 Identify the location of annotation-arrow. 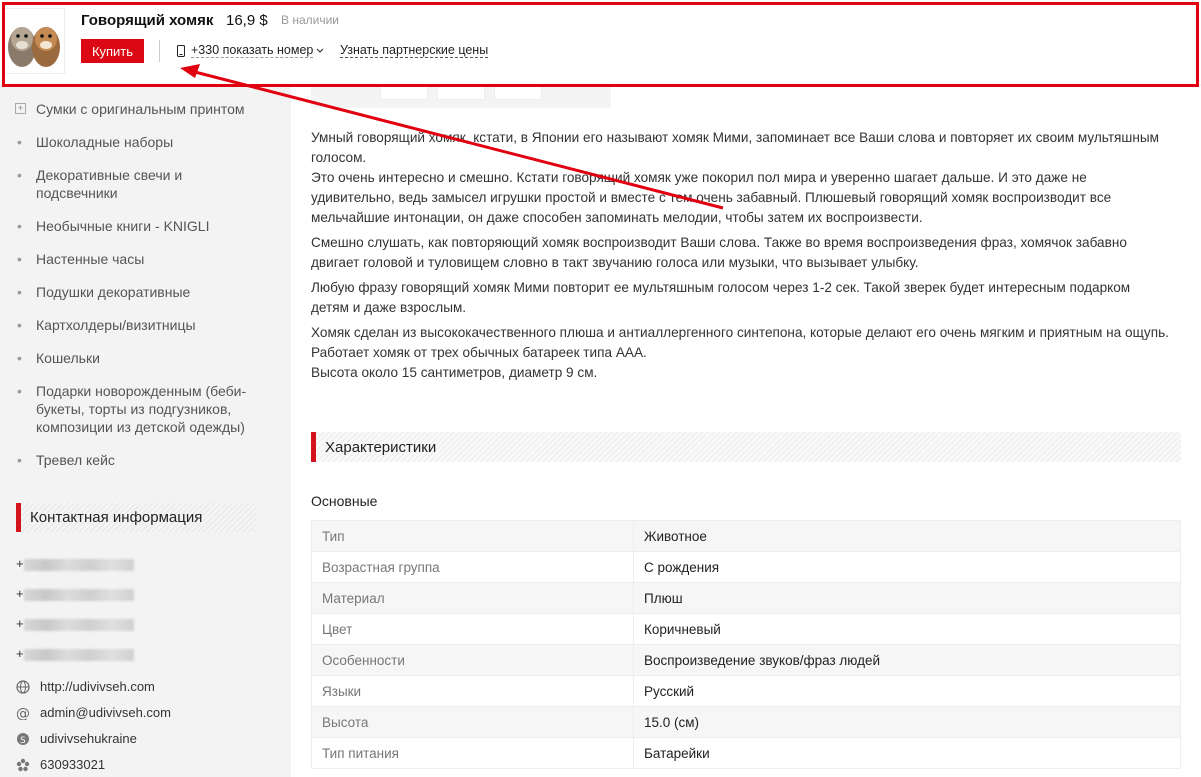
(452, 137).